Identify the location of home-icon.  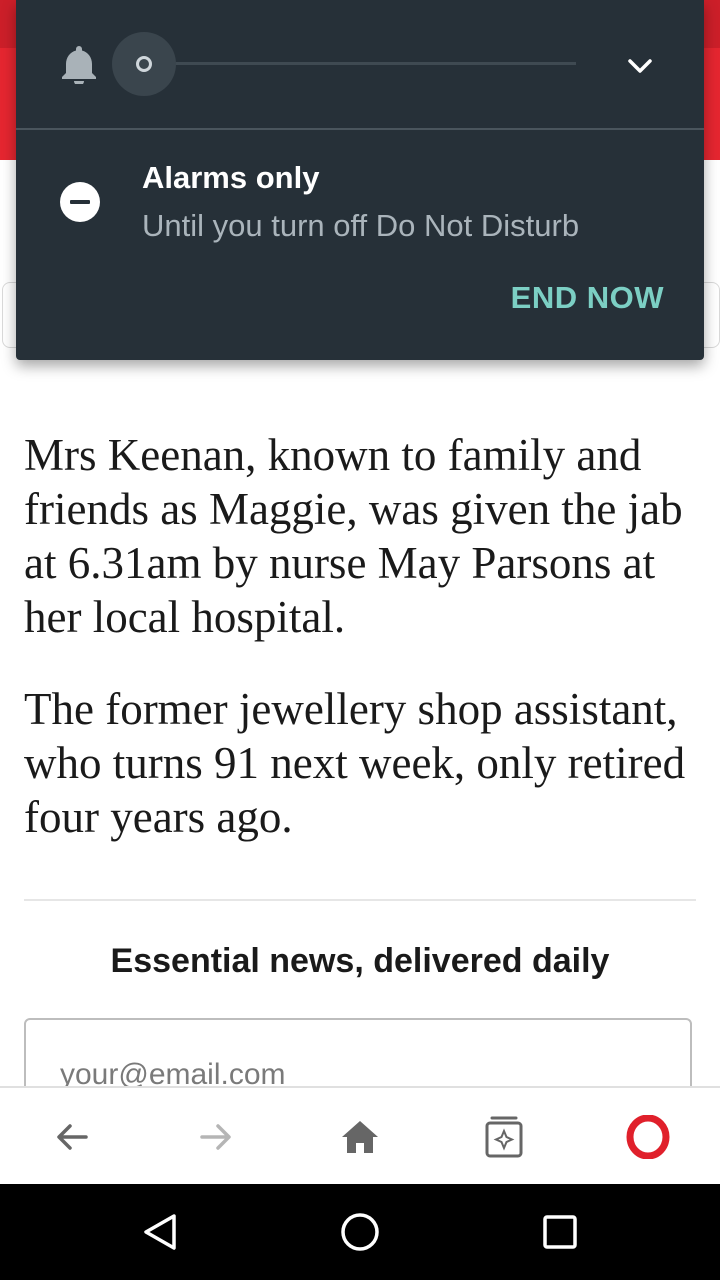
(360, 1137).